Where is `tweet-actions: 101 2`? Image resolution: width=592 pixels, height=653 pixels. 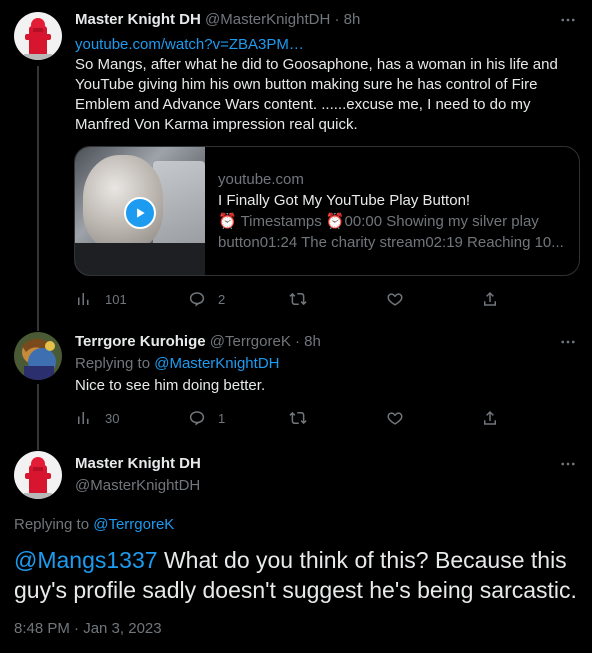 tweet-actions: 101 2 is located at coordinates (290, 299).